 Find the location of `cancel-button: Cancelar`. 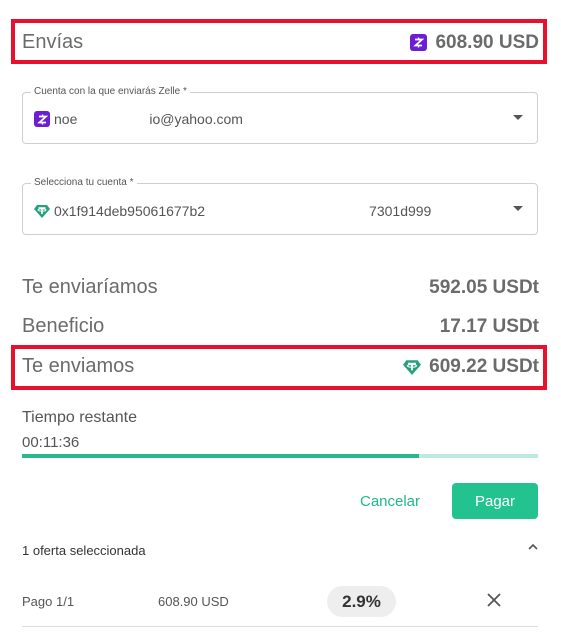

cancel-button: Cancelar is located at coordinates (390, 501).